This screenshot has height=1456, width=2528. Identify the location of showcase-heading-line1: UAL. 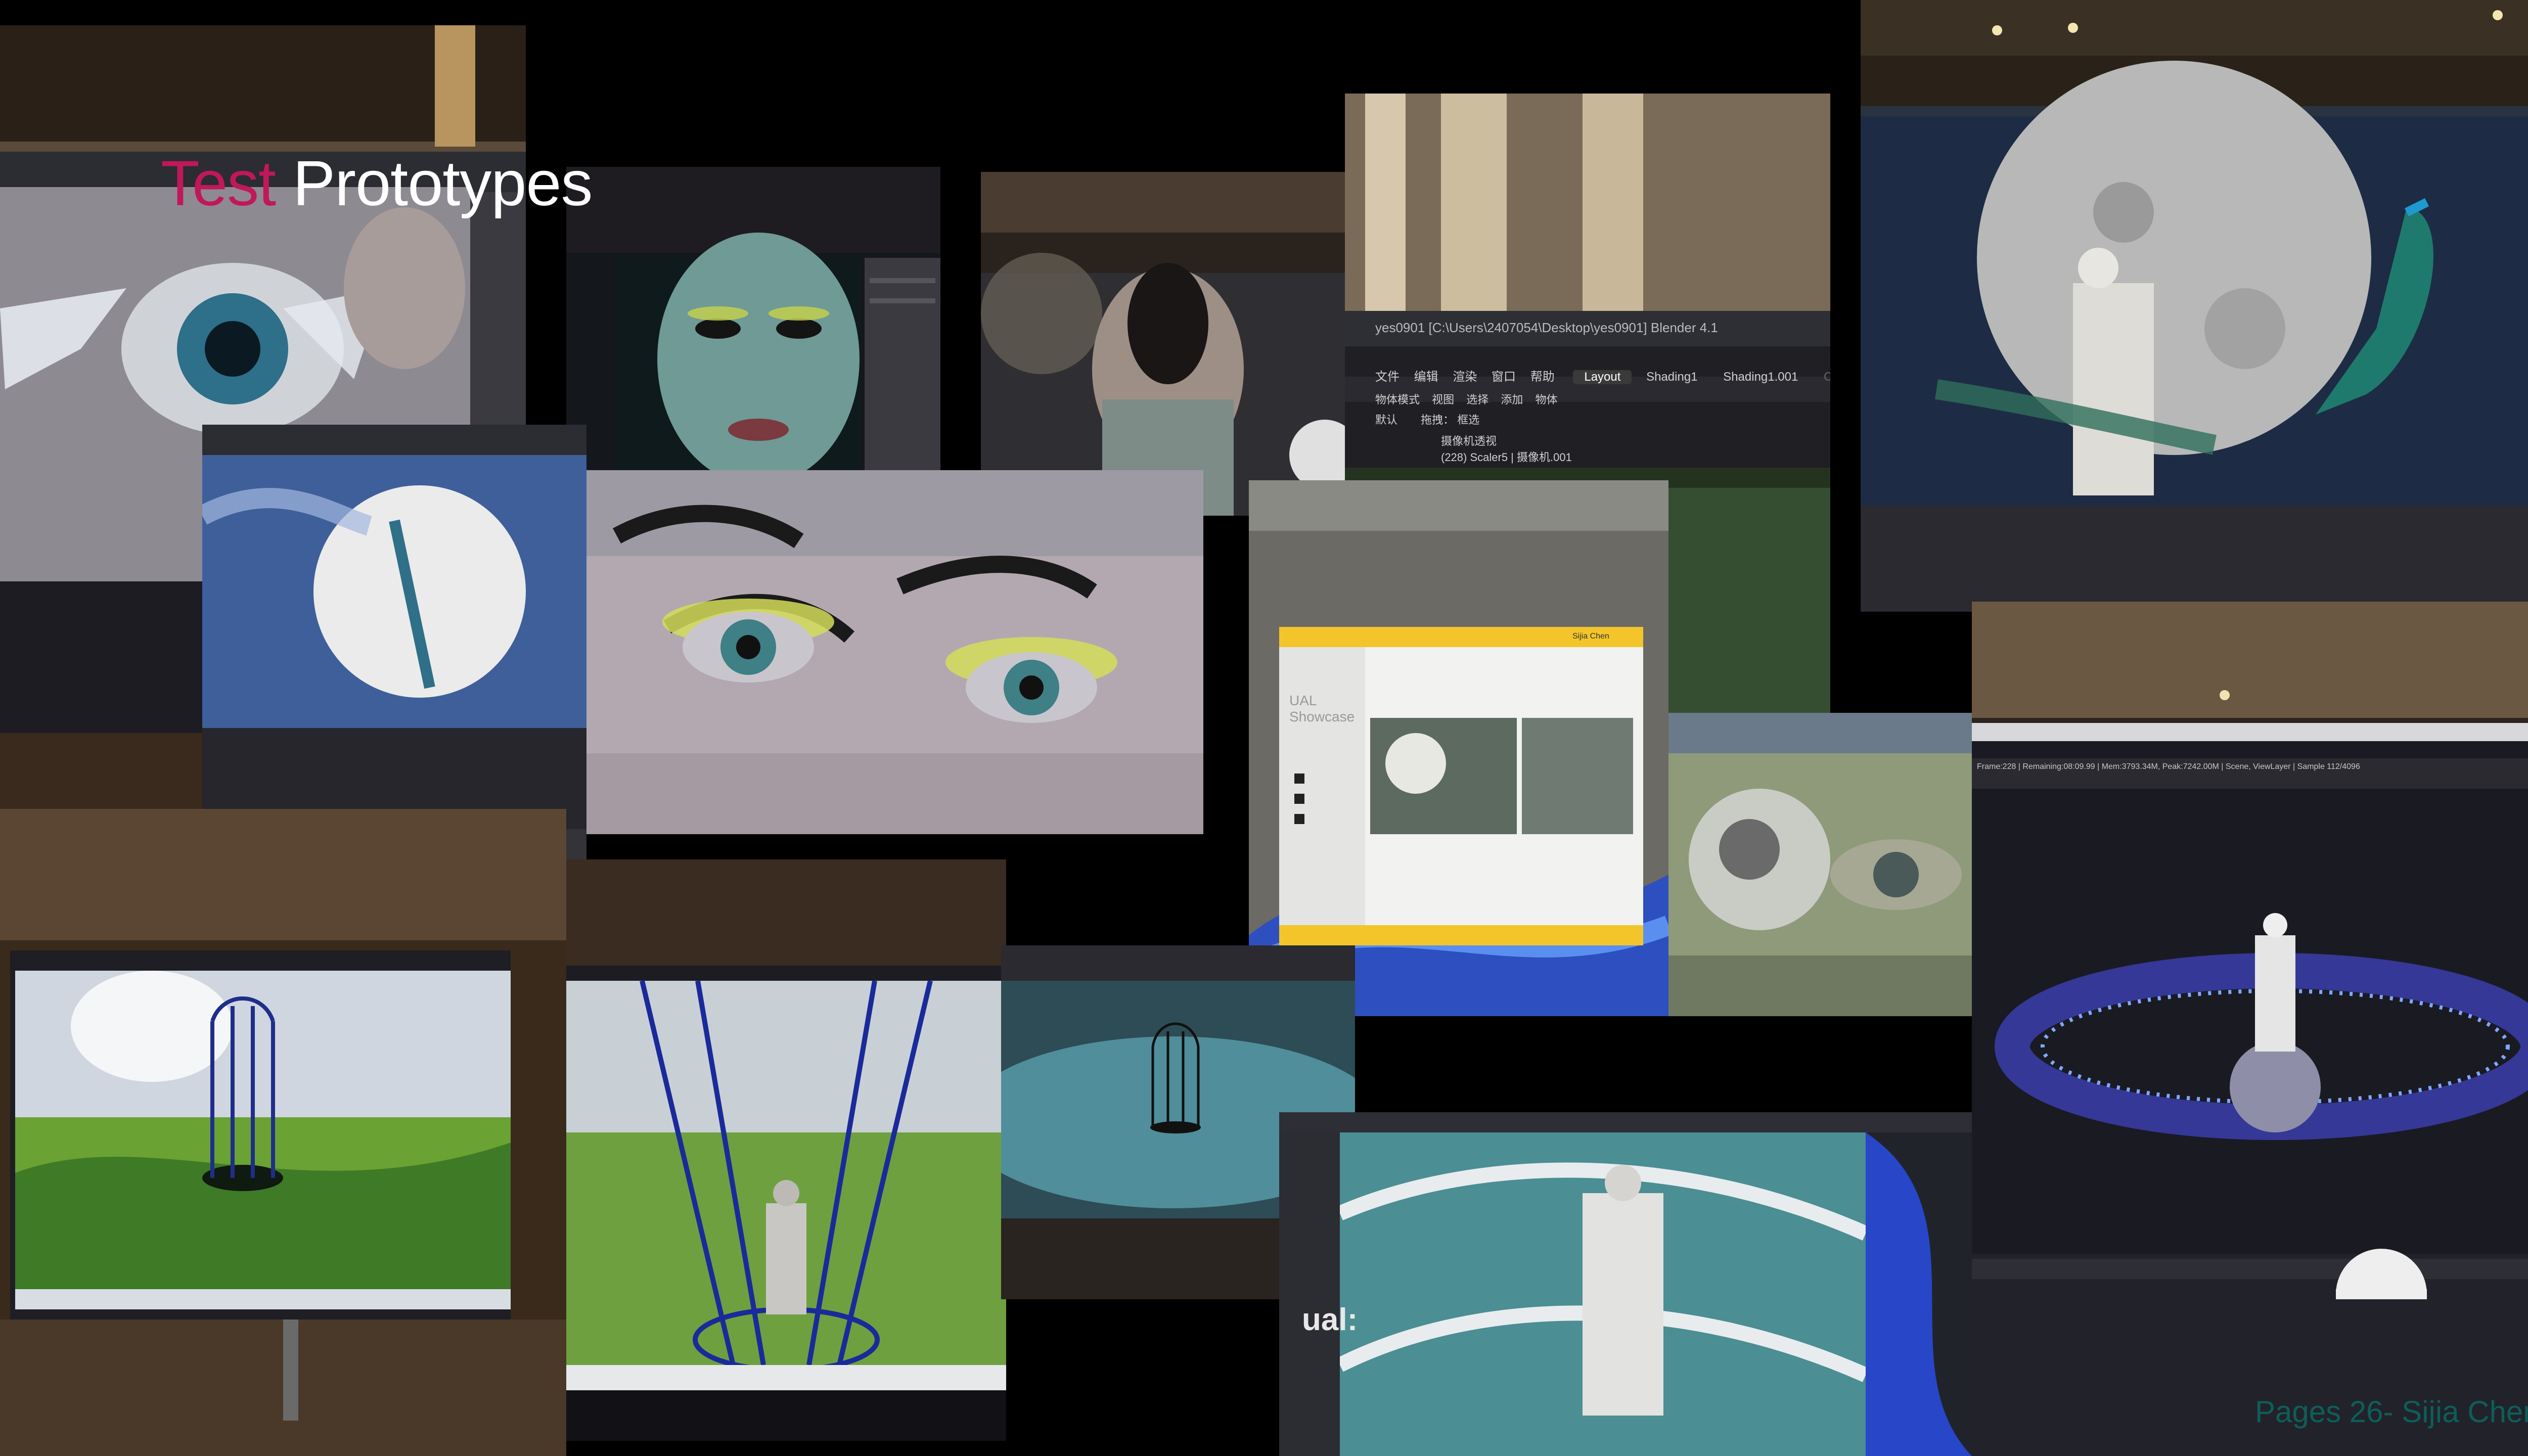
(1303, 700).